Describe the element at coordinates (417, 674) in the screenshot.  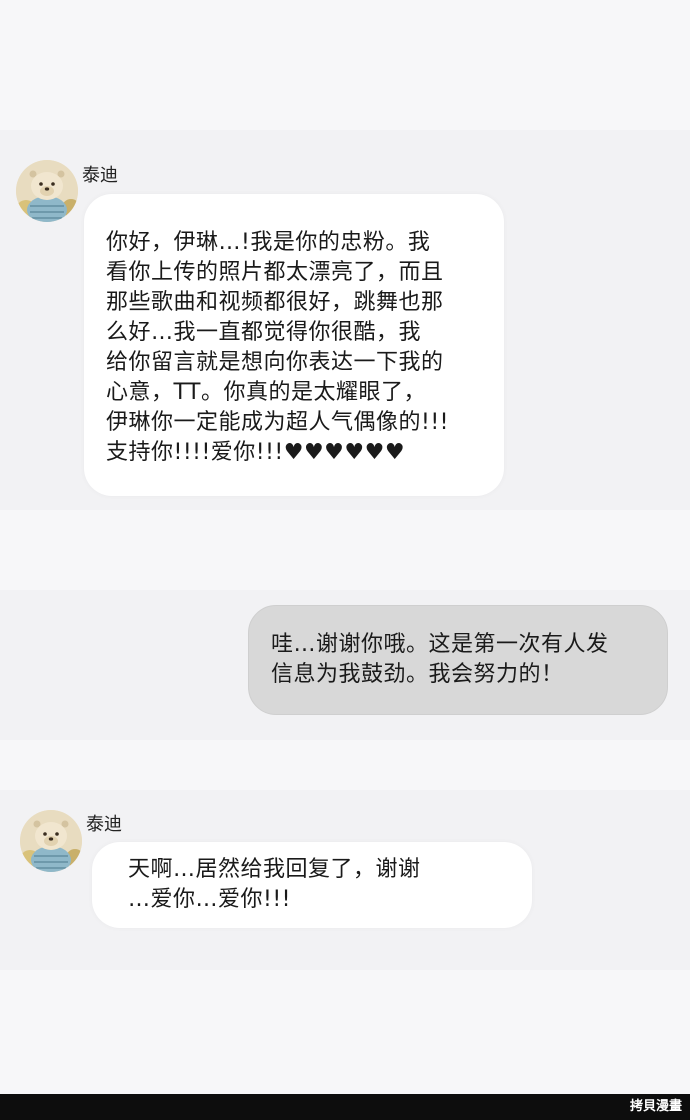
I see `message-text-line: 信息为我鼓劲。我会努力的！` at that location.